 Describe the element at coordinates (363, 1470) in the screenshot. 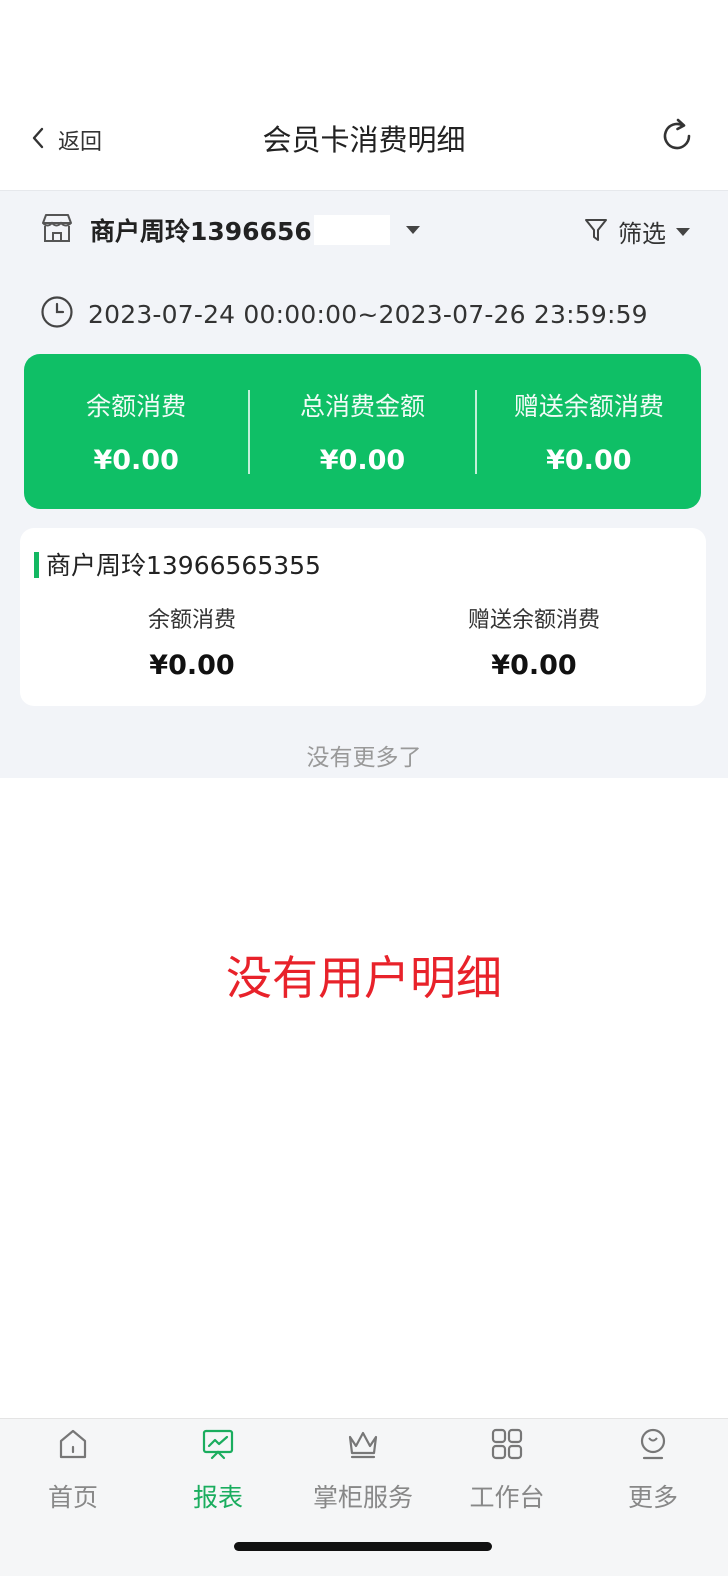

I see `tab-service: 掌柜服务` at that location.